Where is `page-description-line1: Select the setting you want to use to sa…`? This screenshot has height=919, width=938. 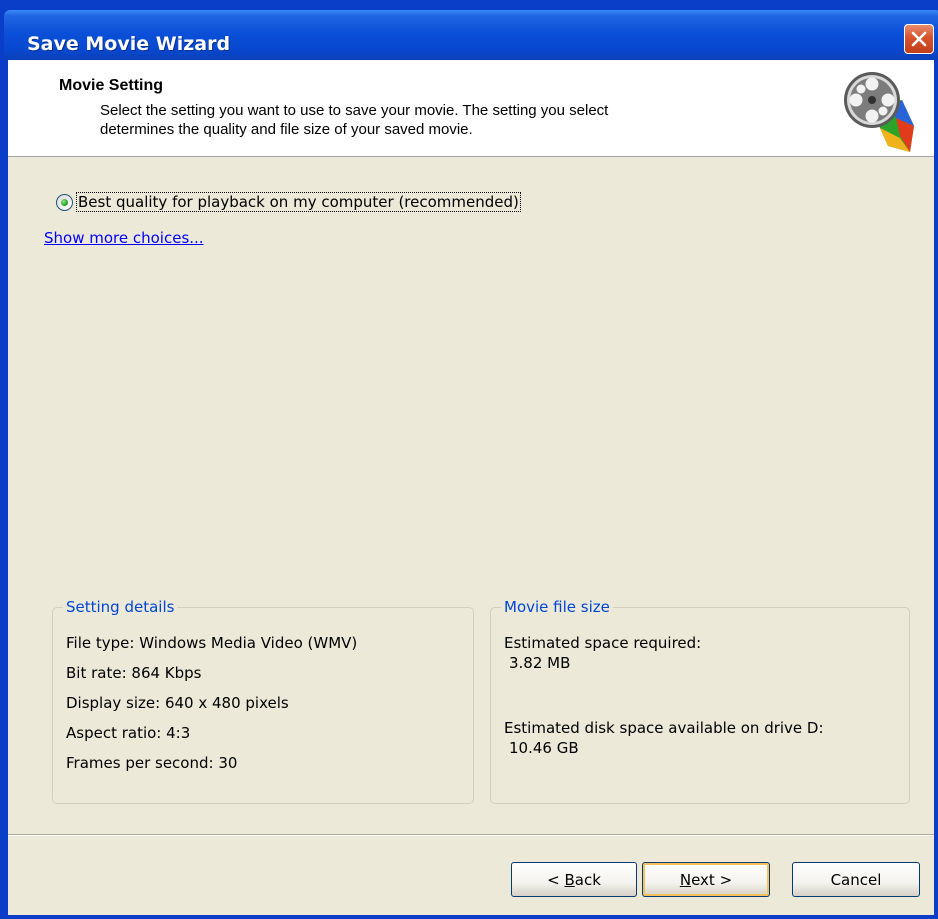
page-description-line1: Select the setting you want to use to sa… is located at coordinates (354, 110).